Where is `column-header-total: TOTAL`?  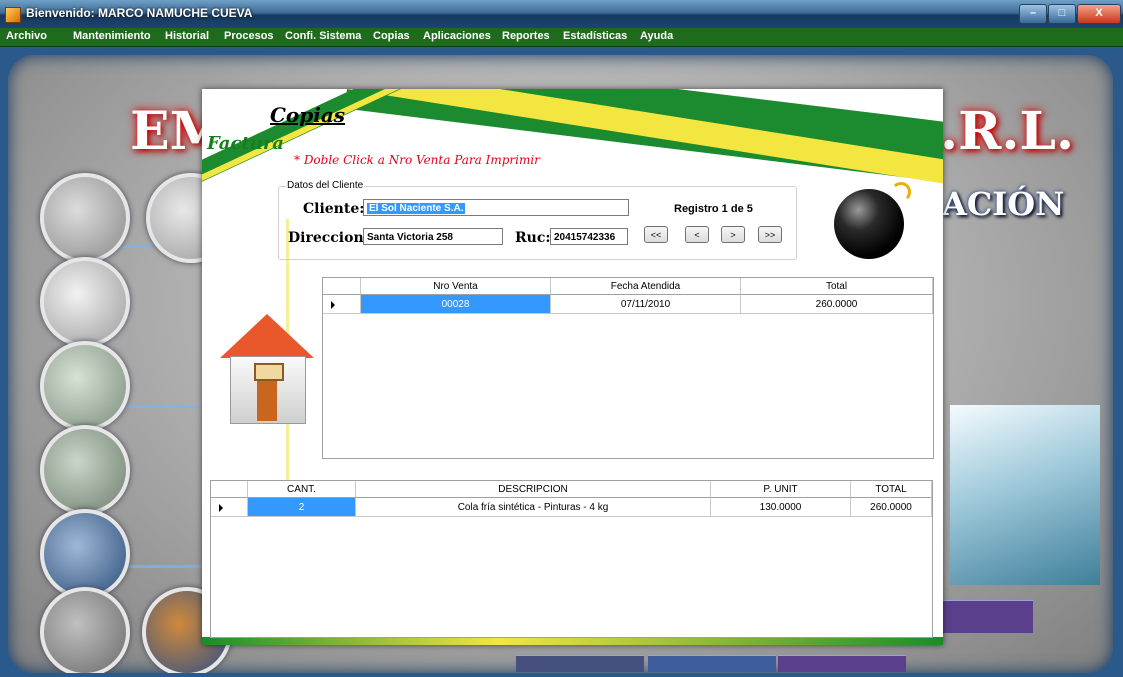 column-header-total: TOTAL is located at coordinates (891, 489).